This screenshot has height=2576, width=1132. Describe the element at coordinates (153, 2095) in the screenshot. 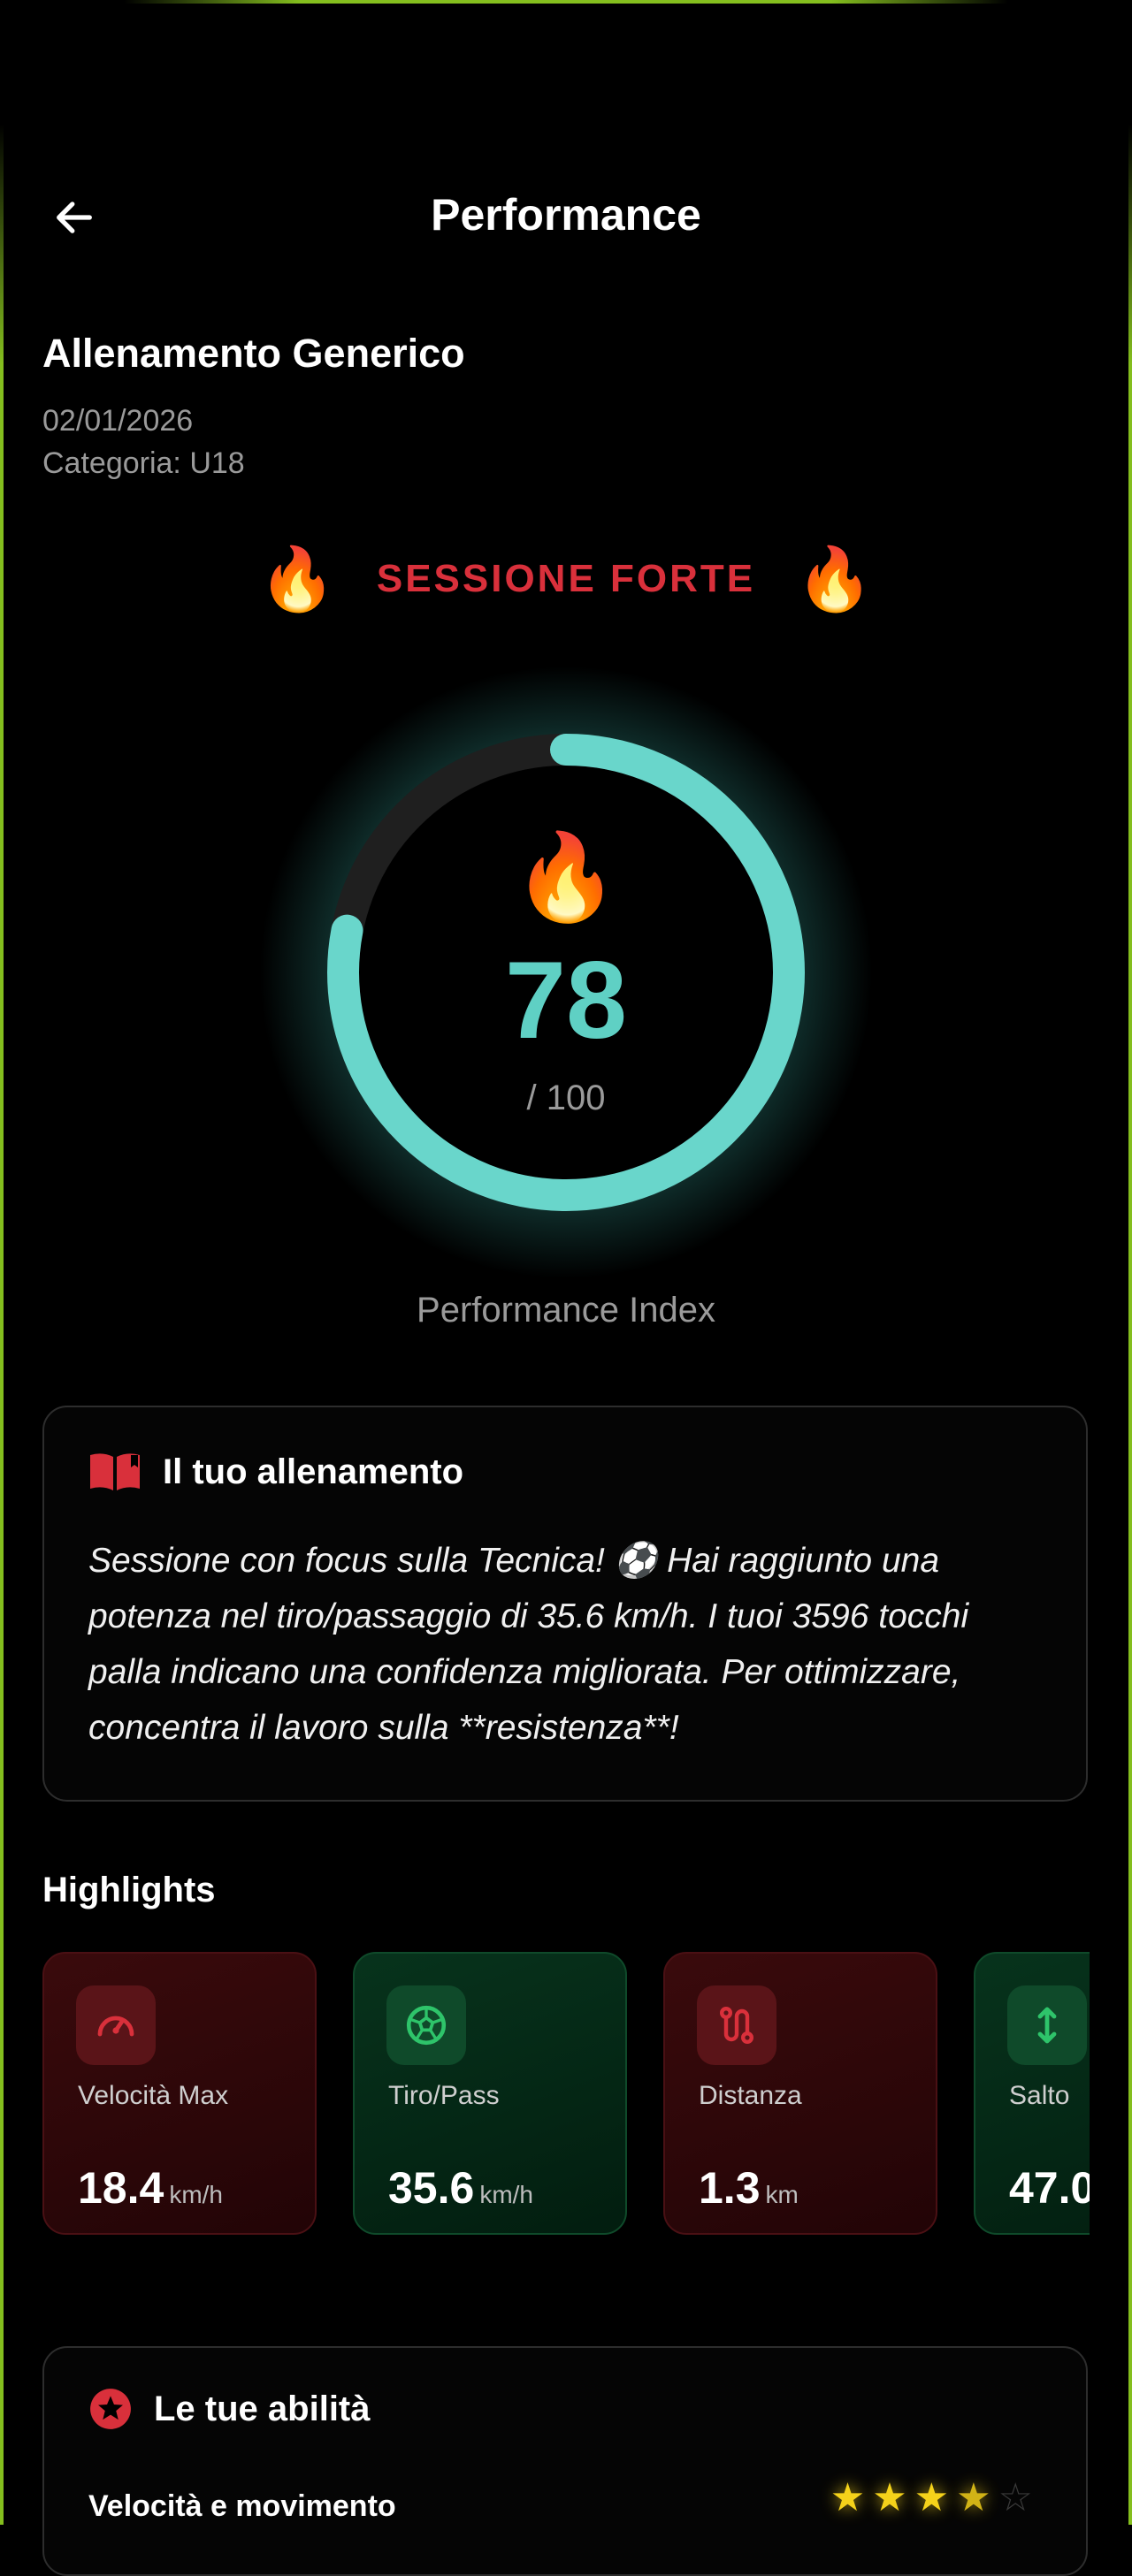

I see `highlight-label: Velocità Max` at that location.